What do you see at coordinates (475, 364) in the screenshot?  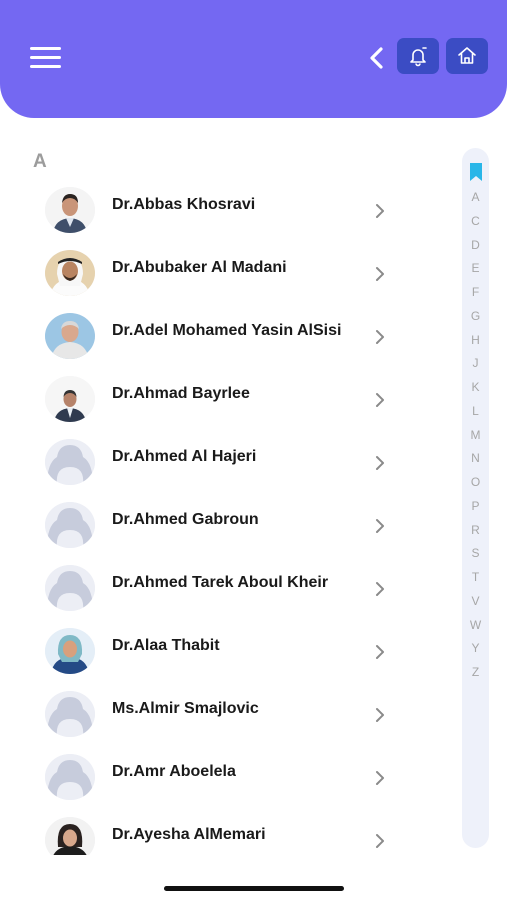 I see `index-letter: J` at bounding box center [475, 364].